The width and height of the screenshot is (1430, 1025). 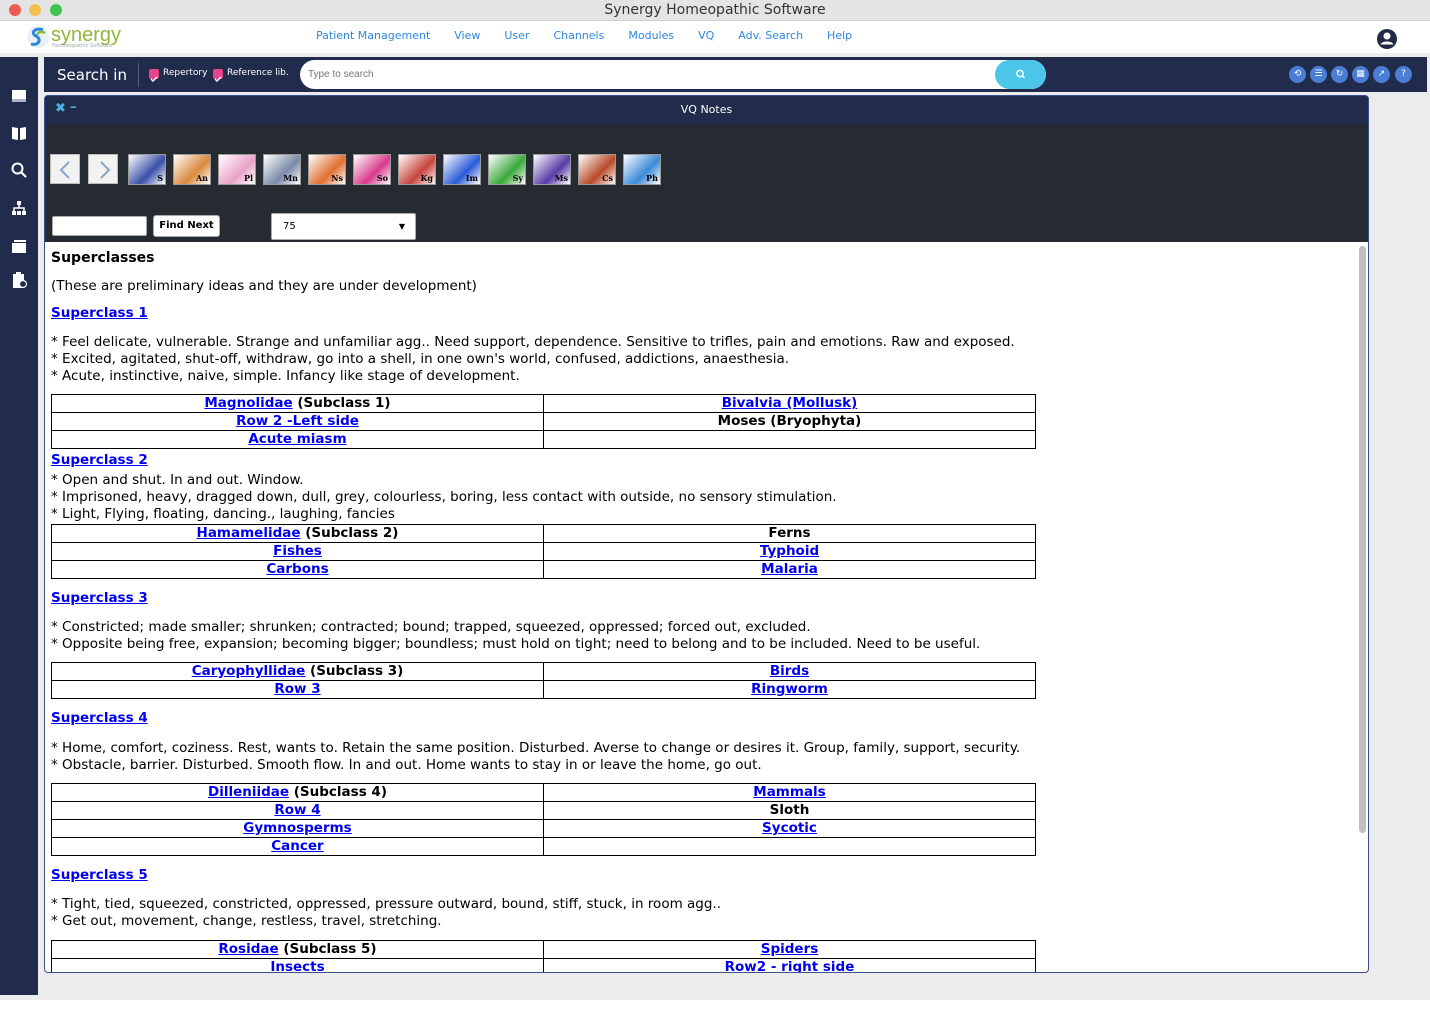 What do you see at coordinates (99, 226) in the screenshot?
I see `find-input` at bounding box center [99, 226].